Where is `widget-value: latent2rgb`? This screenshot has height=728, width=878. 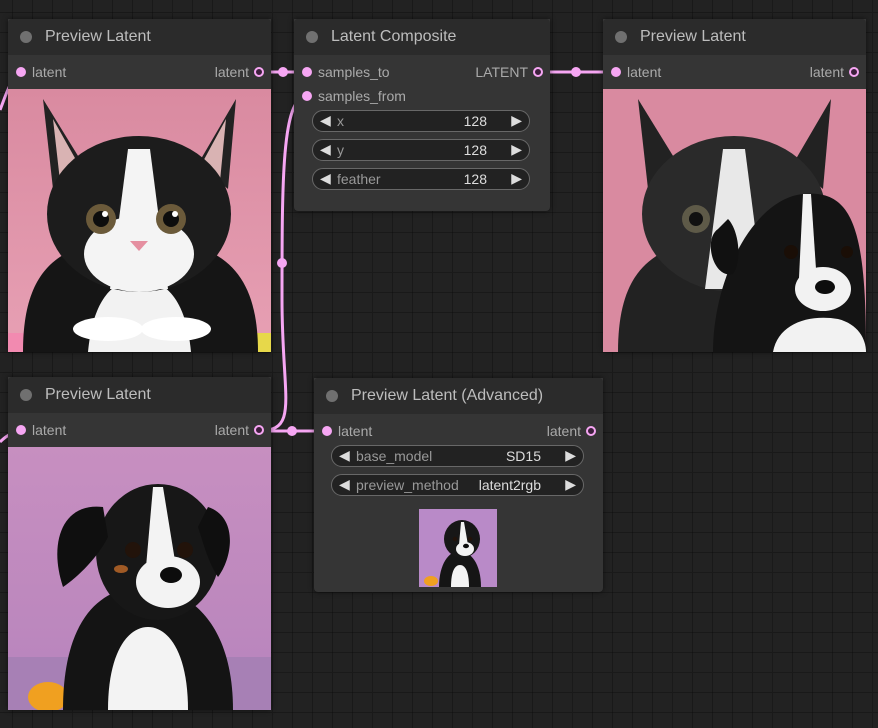 widget-value: latent2rgb is located at coordinates (509, 485).